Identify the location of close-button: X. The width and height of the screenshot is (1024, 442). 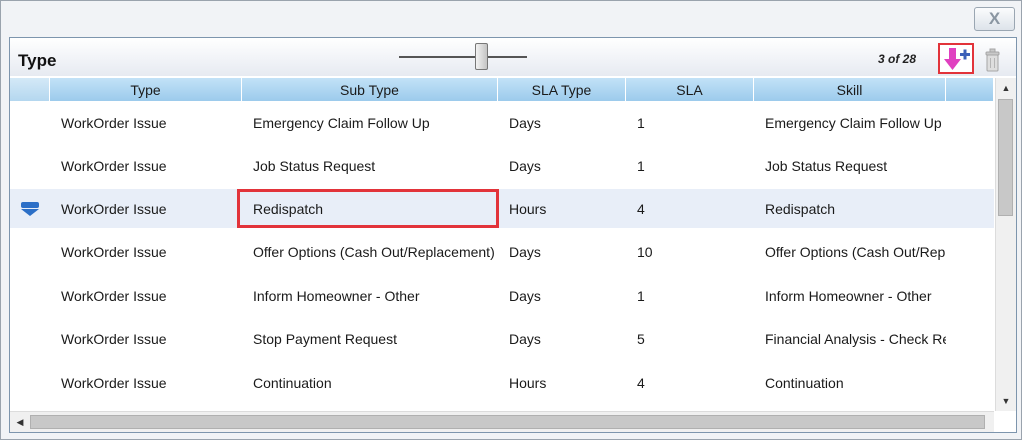
(994, 19).